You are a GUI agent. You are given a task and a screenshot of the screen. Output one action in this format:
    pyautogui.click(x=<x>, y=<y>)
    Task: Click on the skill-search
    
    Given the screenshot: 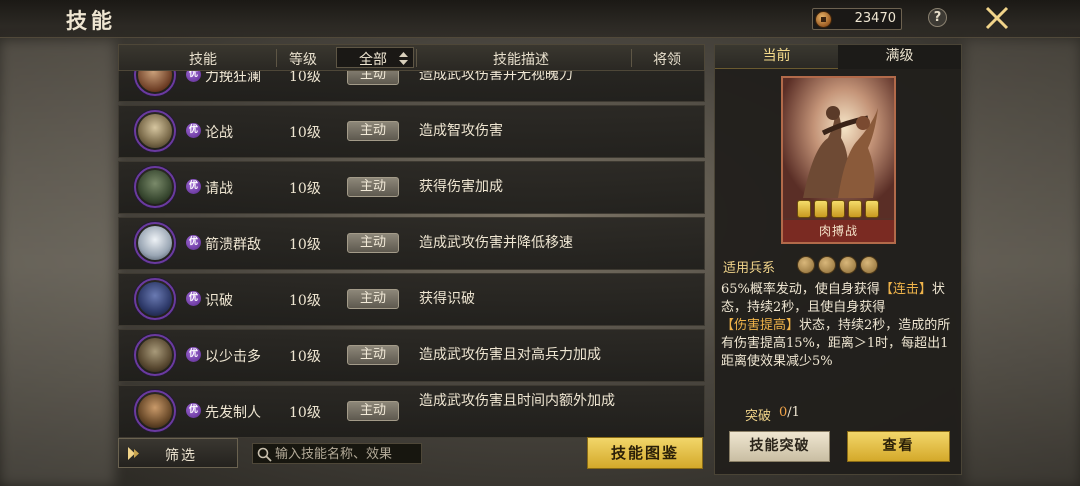 What is the action you would take?
    pyautogui.click(x=337, y=453)
    